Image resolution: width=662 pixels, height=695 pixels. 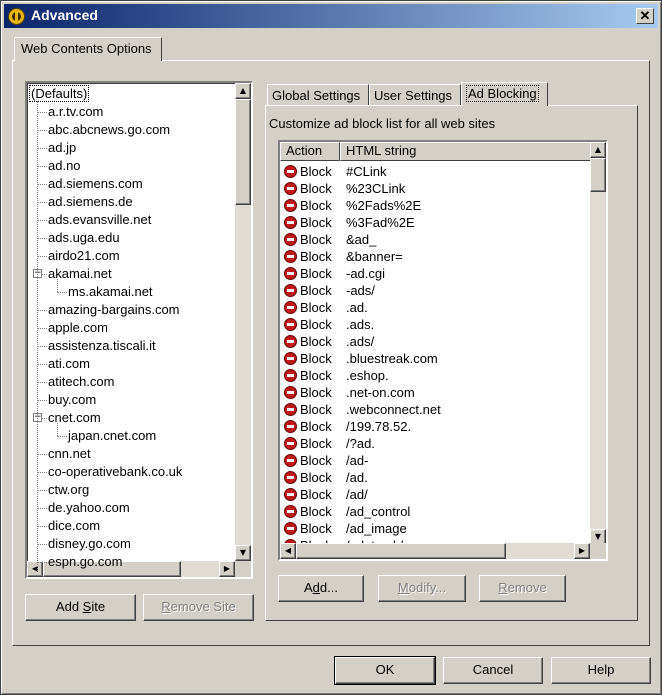 I want to click on site-tree-item: japan.cnet.com, so click(x=112, y=436).